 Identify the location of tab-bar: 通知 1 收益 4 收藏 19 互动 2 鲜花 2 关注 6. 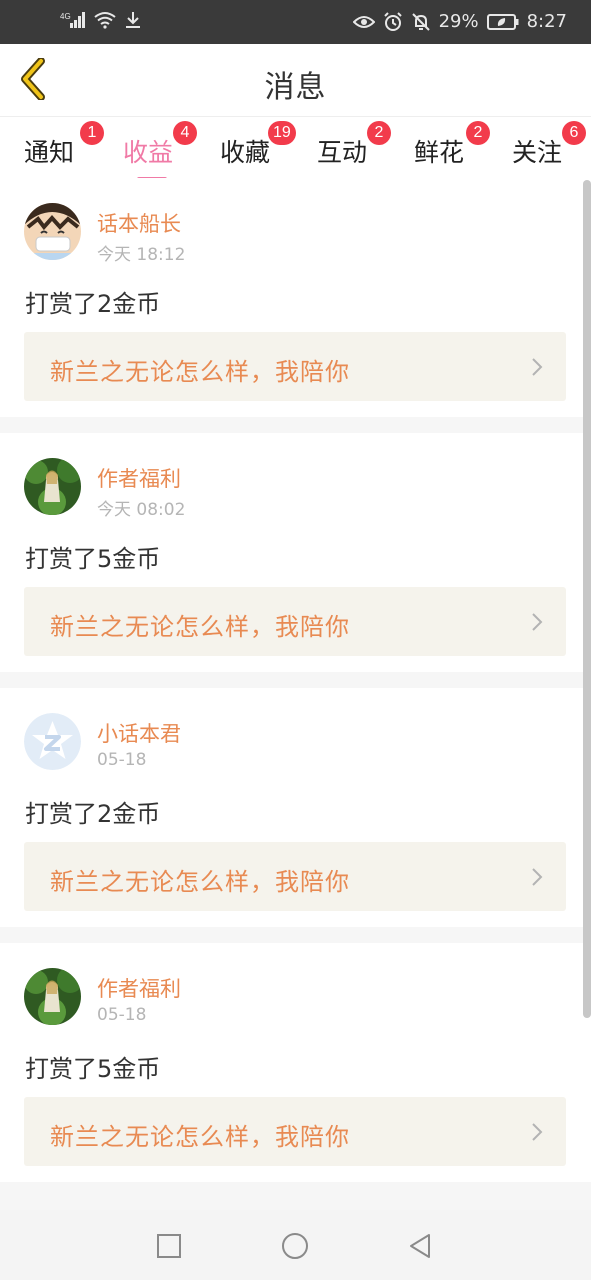
(295, 148).